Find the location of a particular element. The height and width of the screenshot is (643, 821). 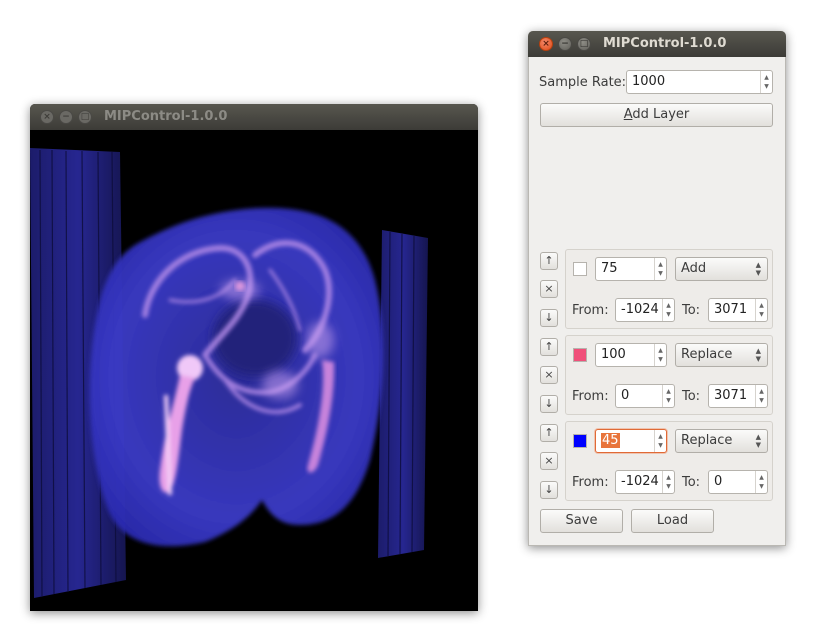

layer-value: 100 is located at coordinates (613, 354).